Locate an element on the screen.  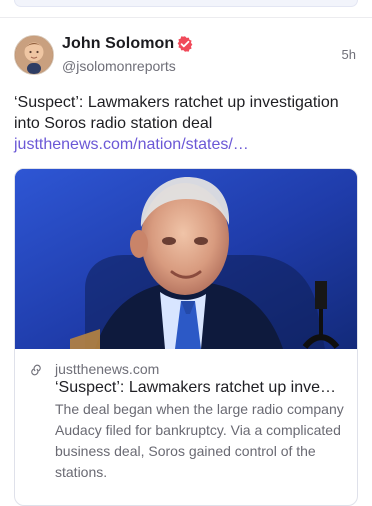
link-domain: justthenews.com is located at coordinates (107, 369).